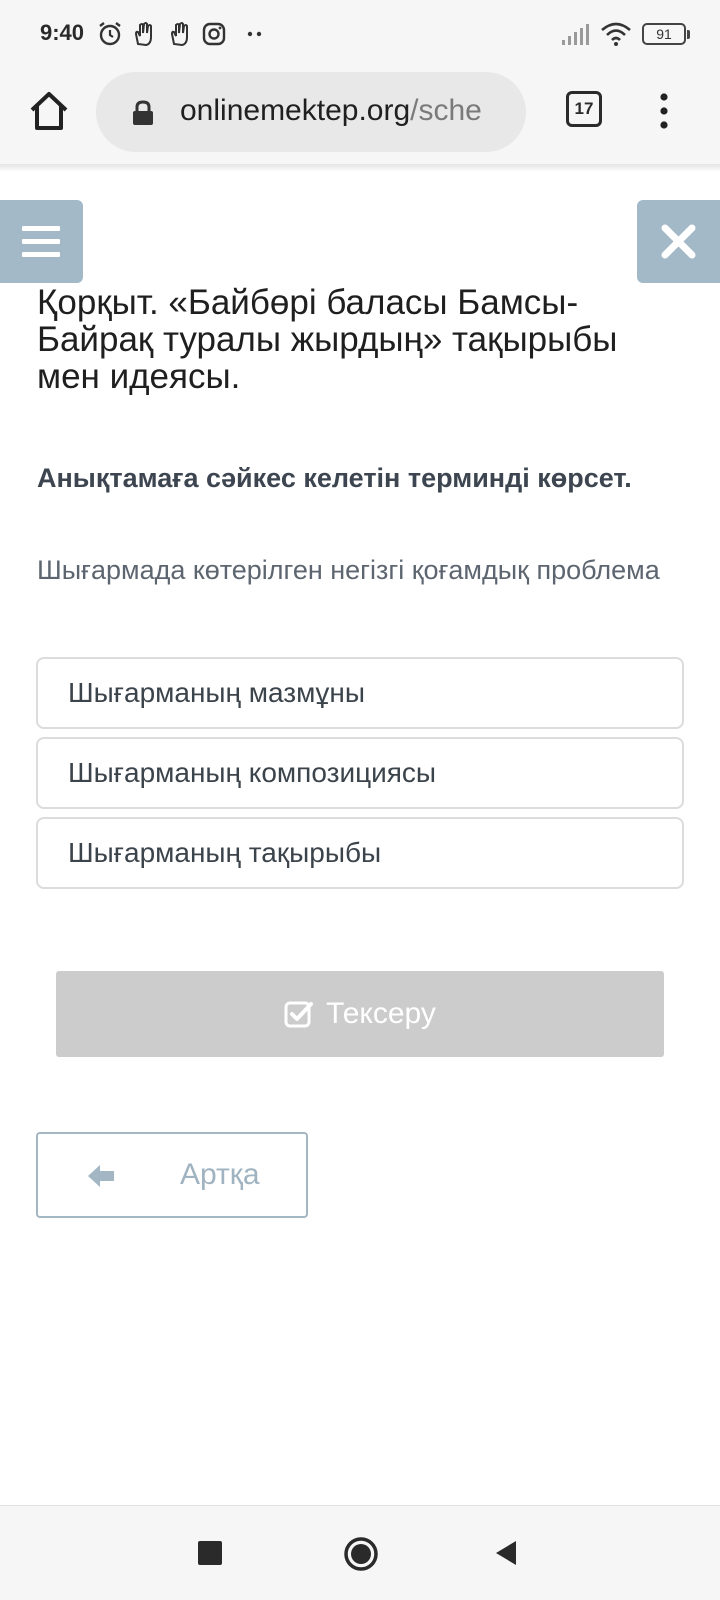  What do you see at coordinates (295, 110) in the screenshot?
I see `url-domain: onlinemektep.org` at bounding box center [295, 110].